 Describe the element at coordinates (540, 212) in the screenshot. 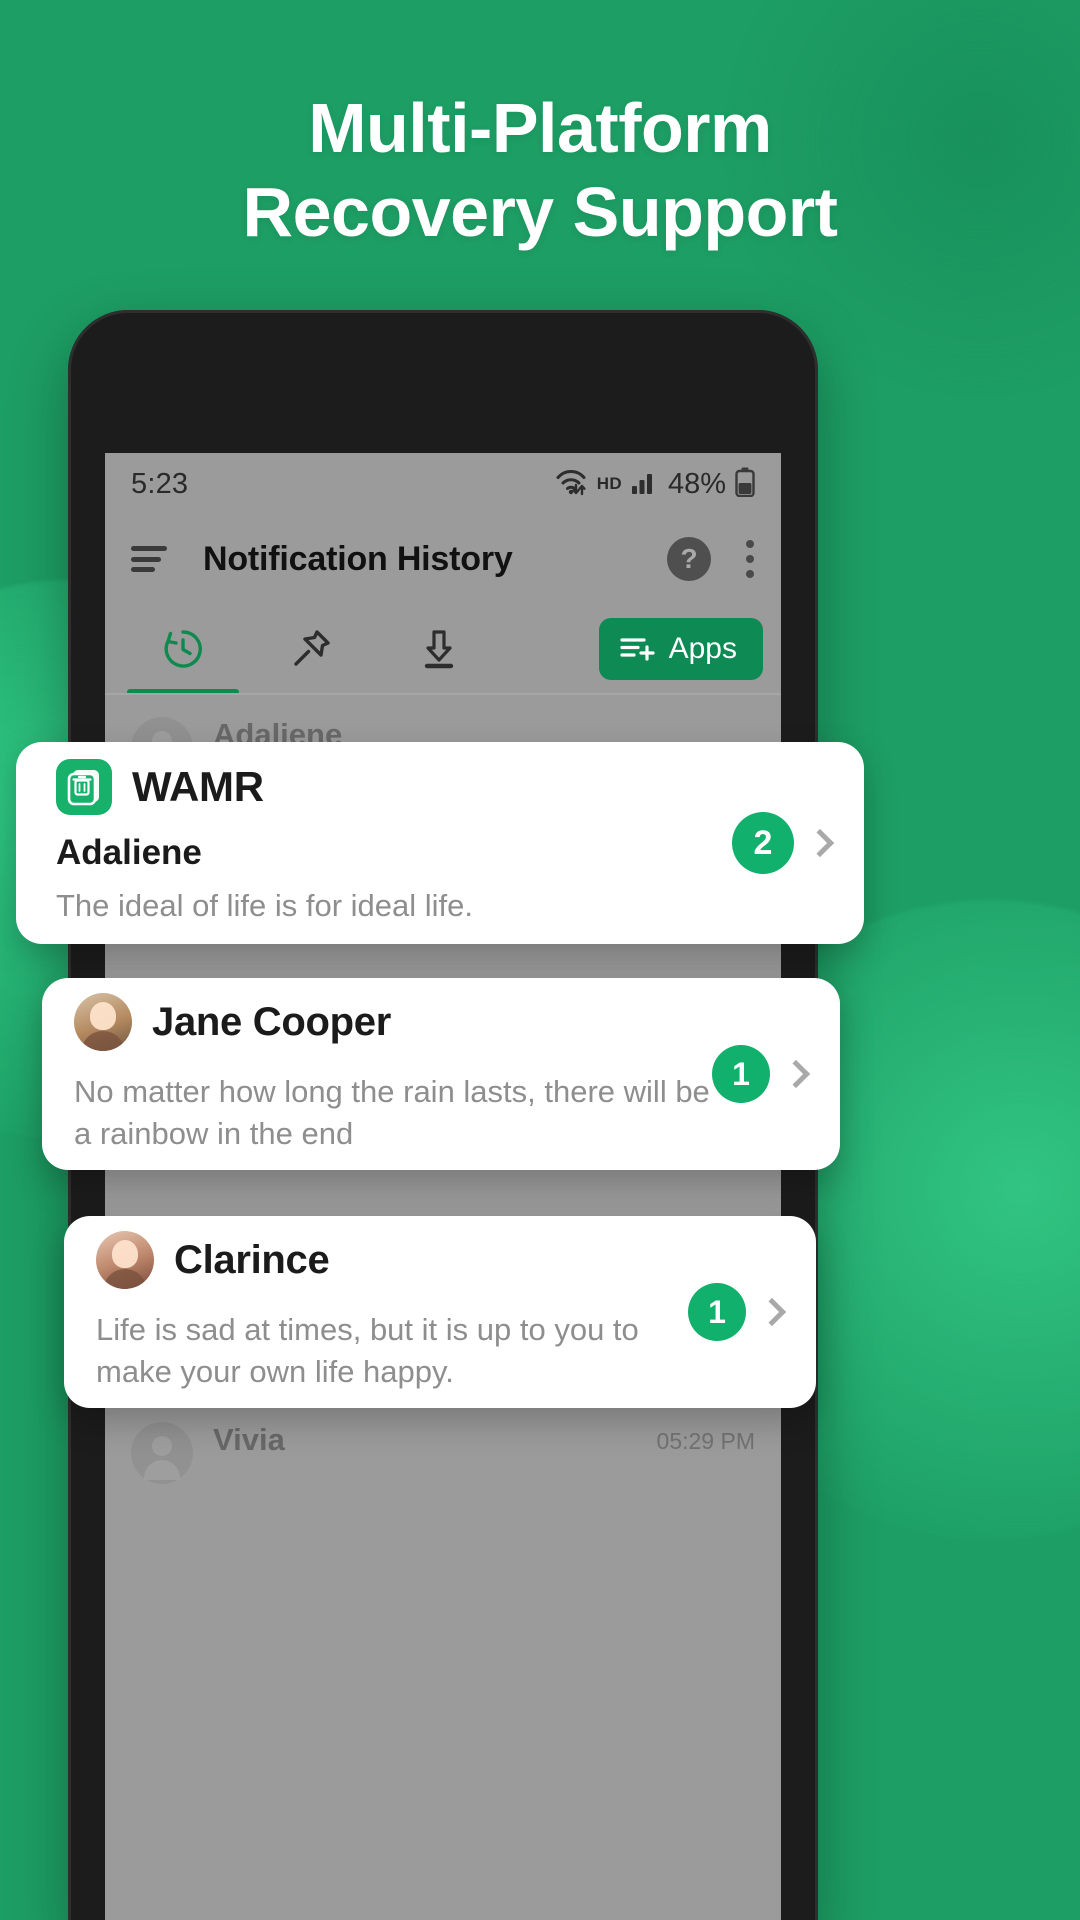

I see `headline-line-2: Recovery Support` at that location.